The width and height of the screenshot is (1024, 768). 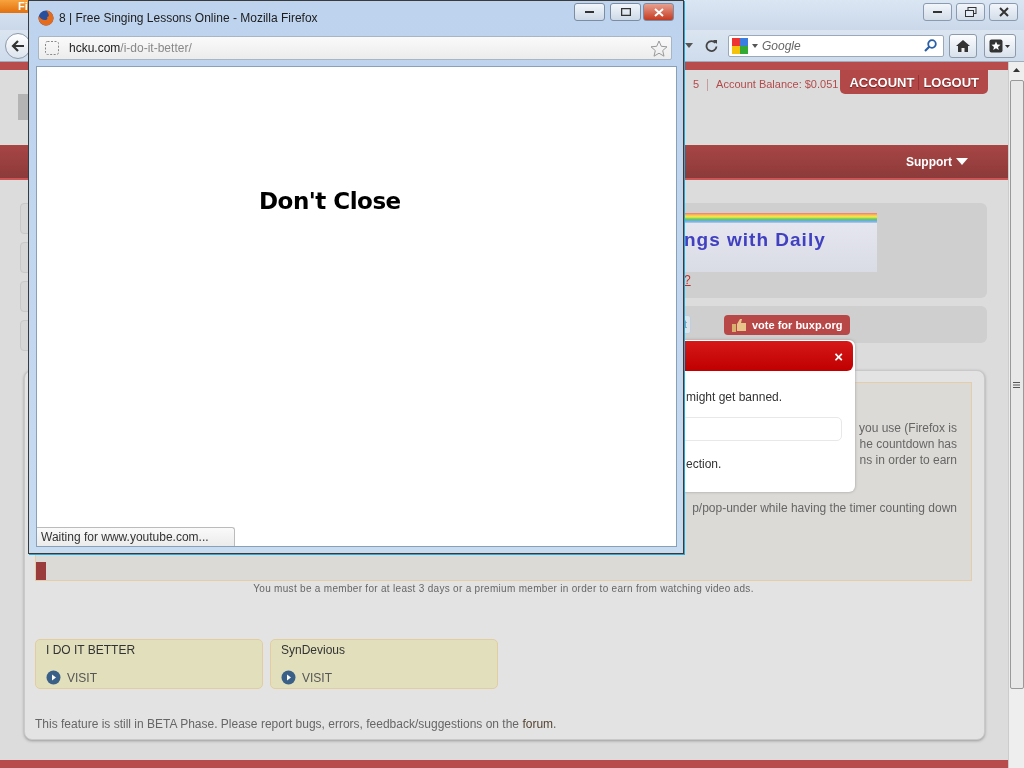 What do you see at coordinates (908, 444) in the screenshot?
I see `notice-text: he countdown has` at bounding box center [908, 444].